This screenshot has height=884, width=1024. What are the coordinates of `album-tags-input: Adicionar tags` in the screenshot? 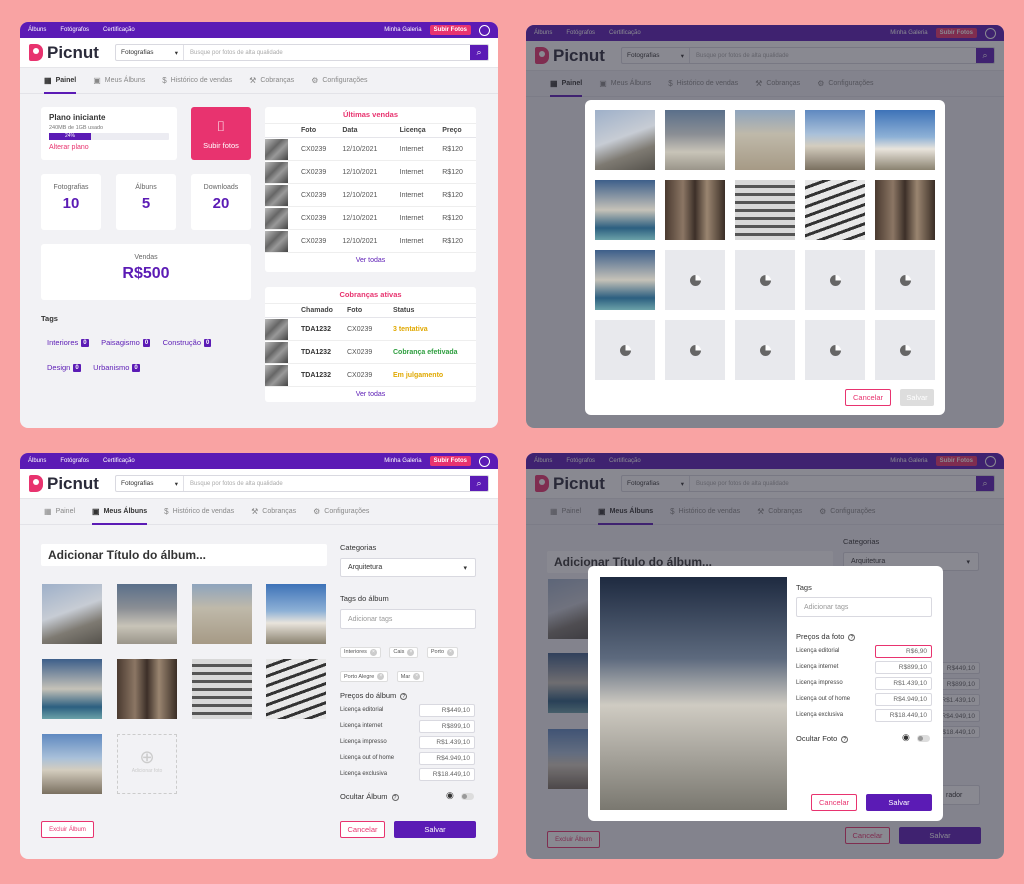 It's located at (408, 619).